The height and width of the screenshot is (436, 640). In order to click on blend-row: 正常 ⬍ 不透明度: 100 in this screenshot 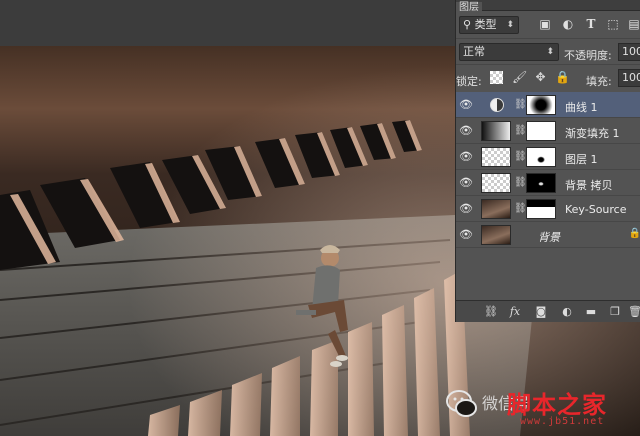, I will do `click(548, 51)`.